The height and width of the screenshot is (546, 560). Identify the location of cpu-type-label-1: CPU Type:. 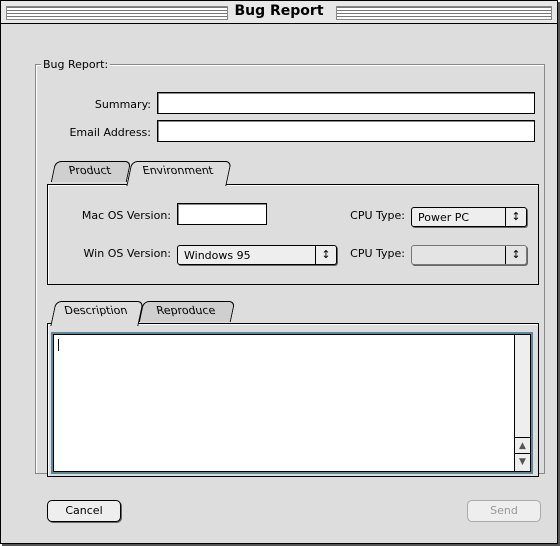
(377, 215).